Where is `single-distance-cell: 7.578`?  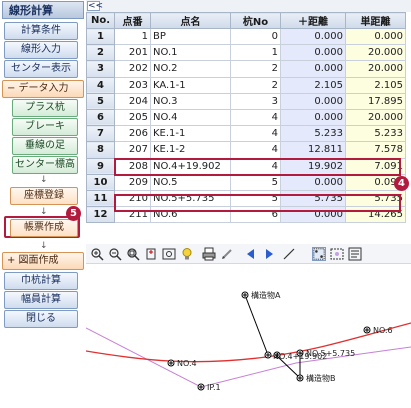
single-distance-cell: 7.578 is located at coordinates (375, 150).